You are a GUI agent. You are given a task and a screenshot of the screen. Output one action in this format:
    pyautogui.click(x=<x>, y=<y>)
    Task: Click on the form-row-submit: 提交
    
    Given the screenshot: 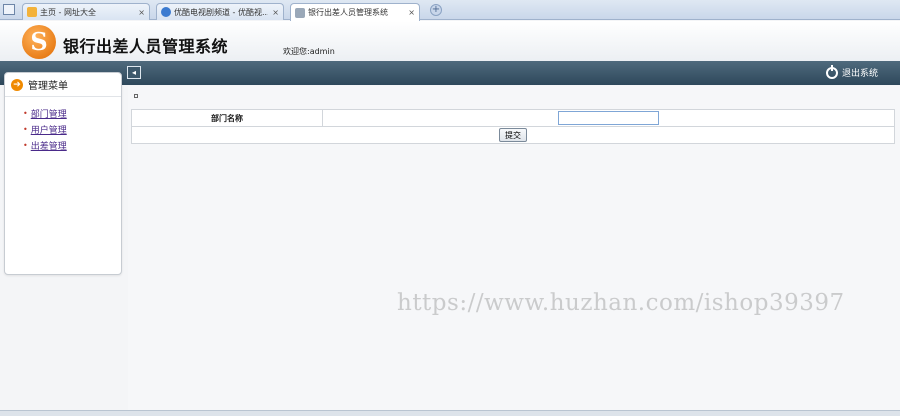 What is the action you would take?
    pyautogui.click(x=513, y=135)
    